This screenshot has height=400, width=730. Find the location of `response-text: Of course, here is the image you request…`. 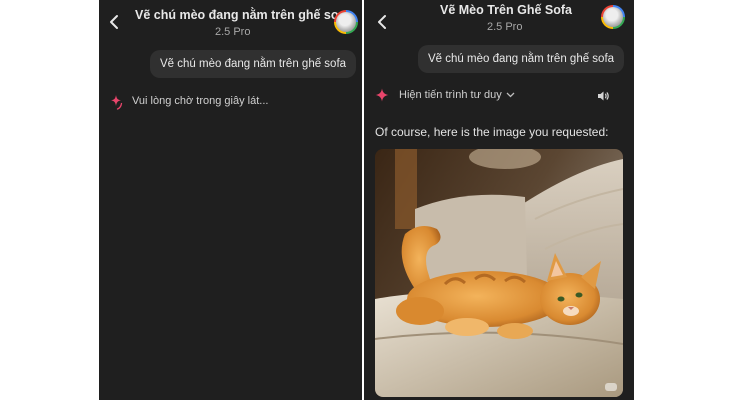

response-text: Of course, here is the image you request… is located at coordinates (492, 132).